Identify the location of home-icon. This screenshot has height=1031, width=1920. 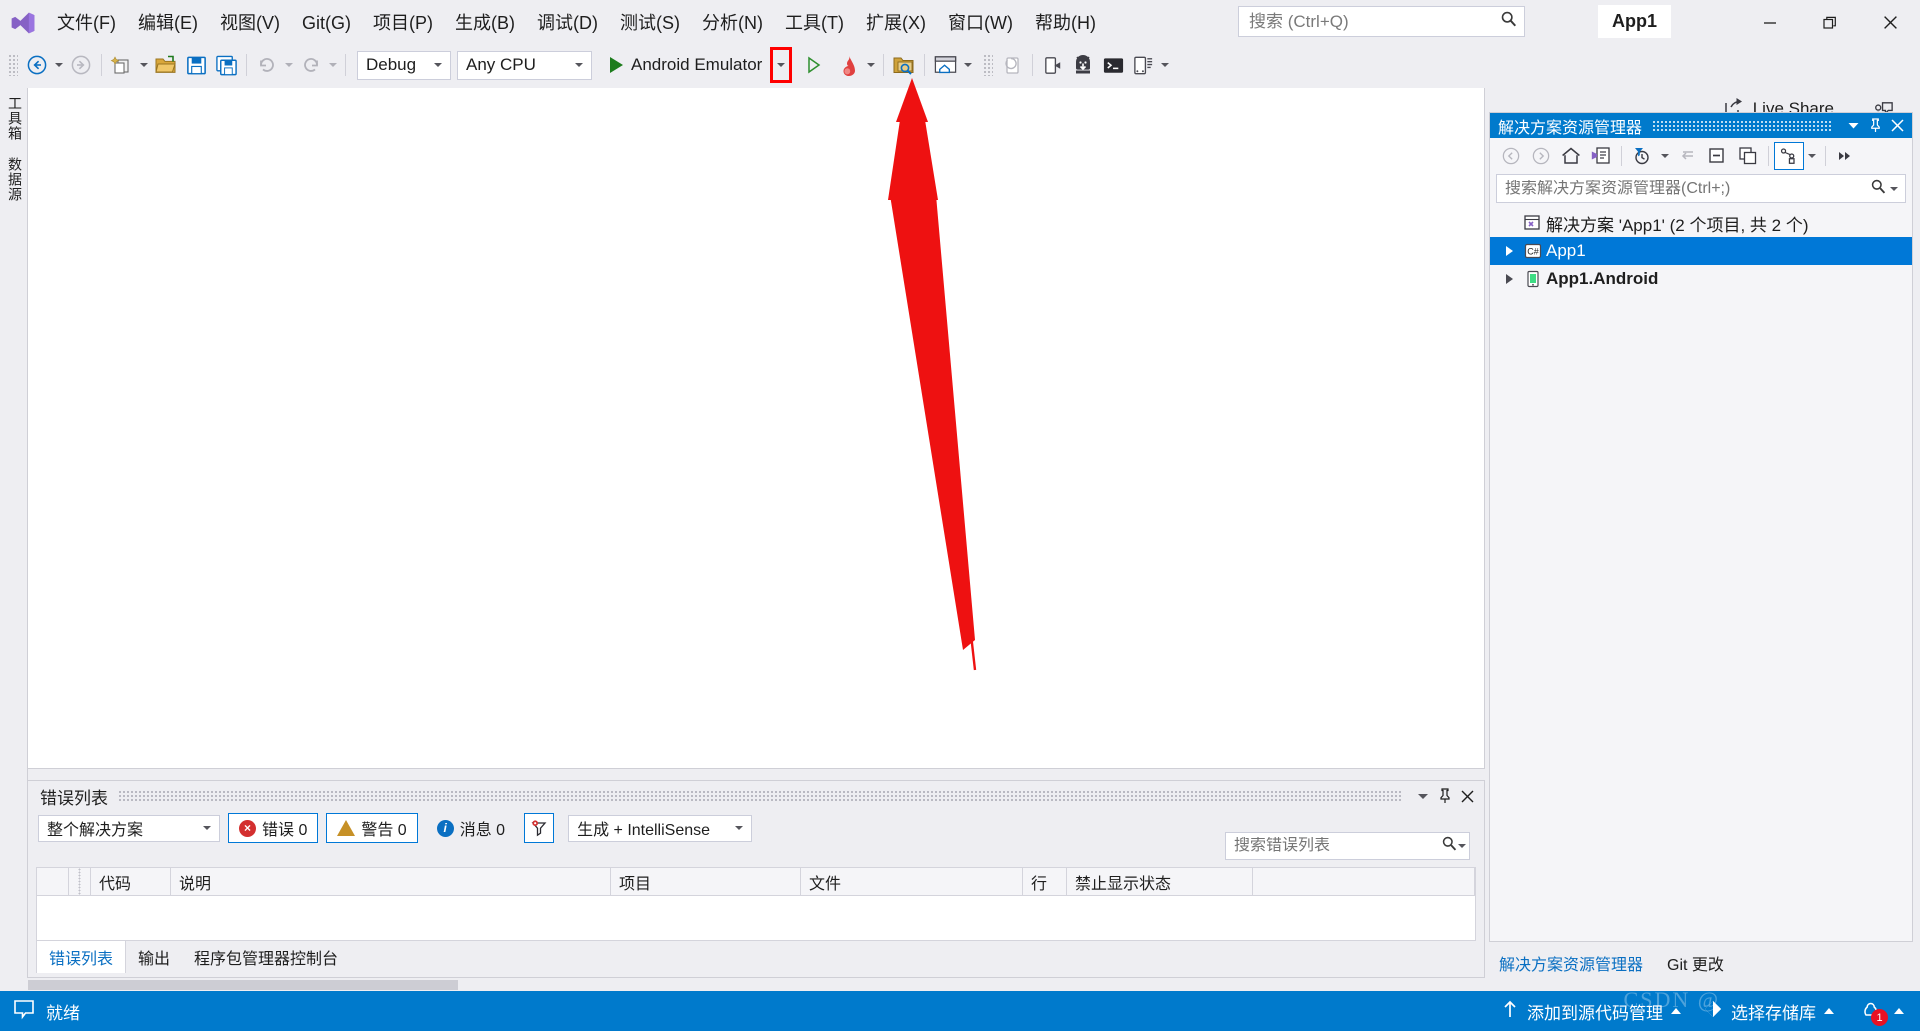
(1571, 156).